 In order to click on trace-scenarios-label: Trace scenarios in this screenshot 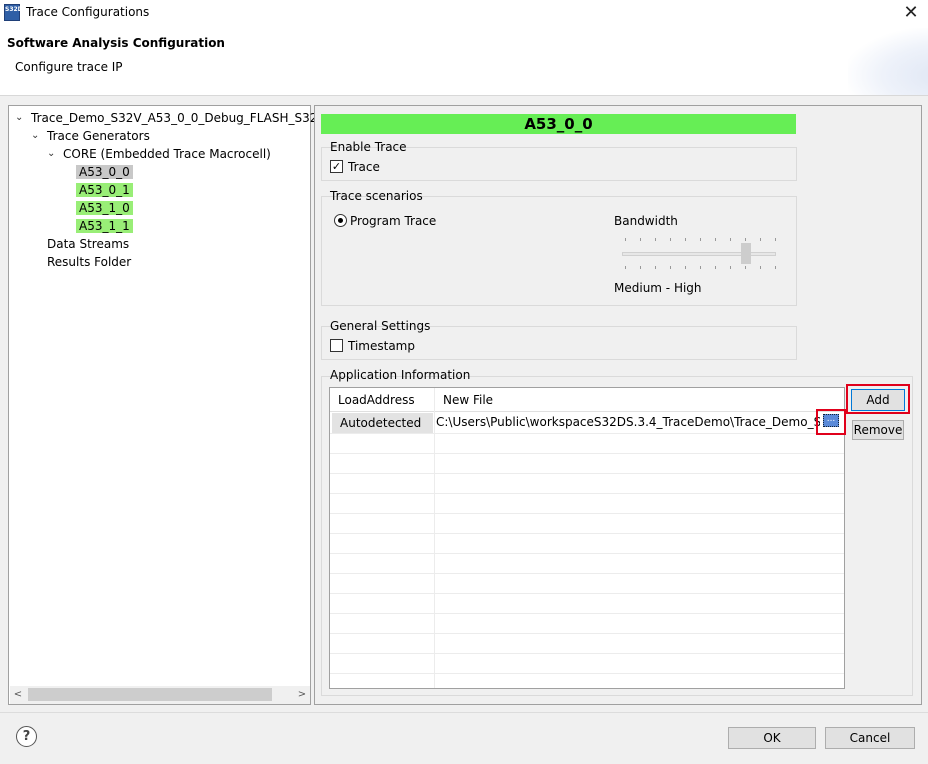, I will do `click(376, 196)`.